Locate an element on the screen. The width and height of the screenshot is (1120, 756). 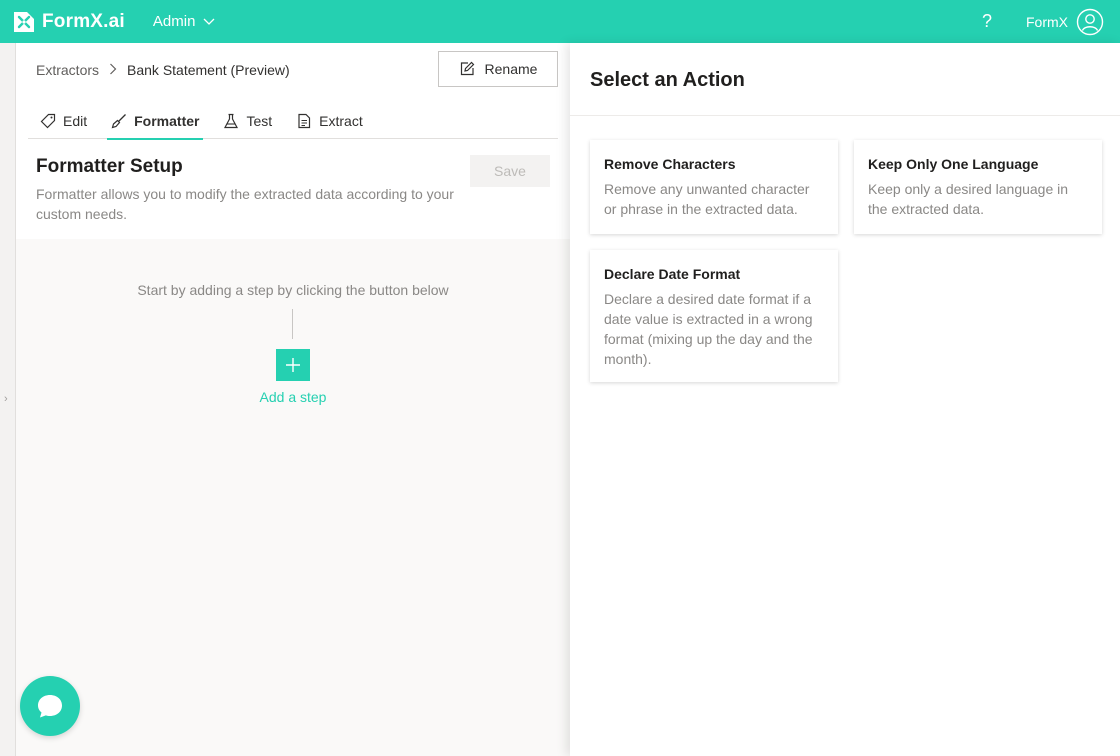
breadcrumb: Extractors Bank Statement (Preview) is located at coordinates (163, 70).